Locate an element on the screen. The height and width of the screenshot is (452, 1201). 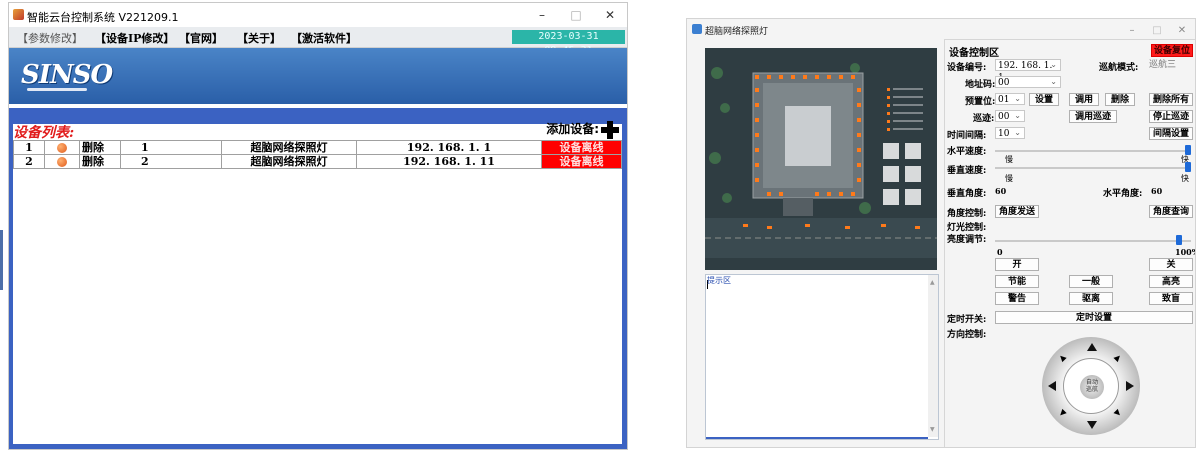
angle-query-button: 角度查询 is located at coordinates (1171, 211).